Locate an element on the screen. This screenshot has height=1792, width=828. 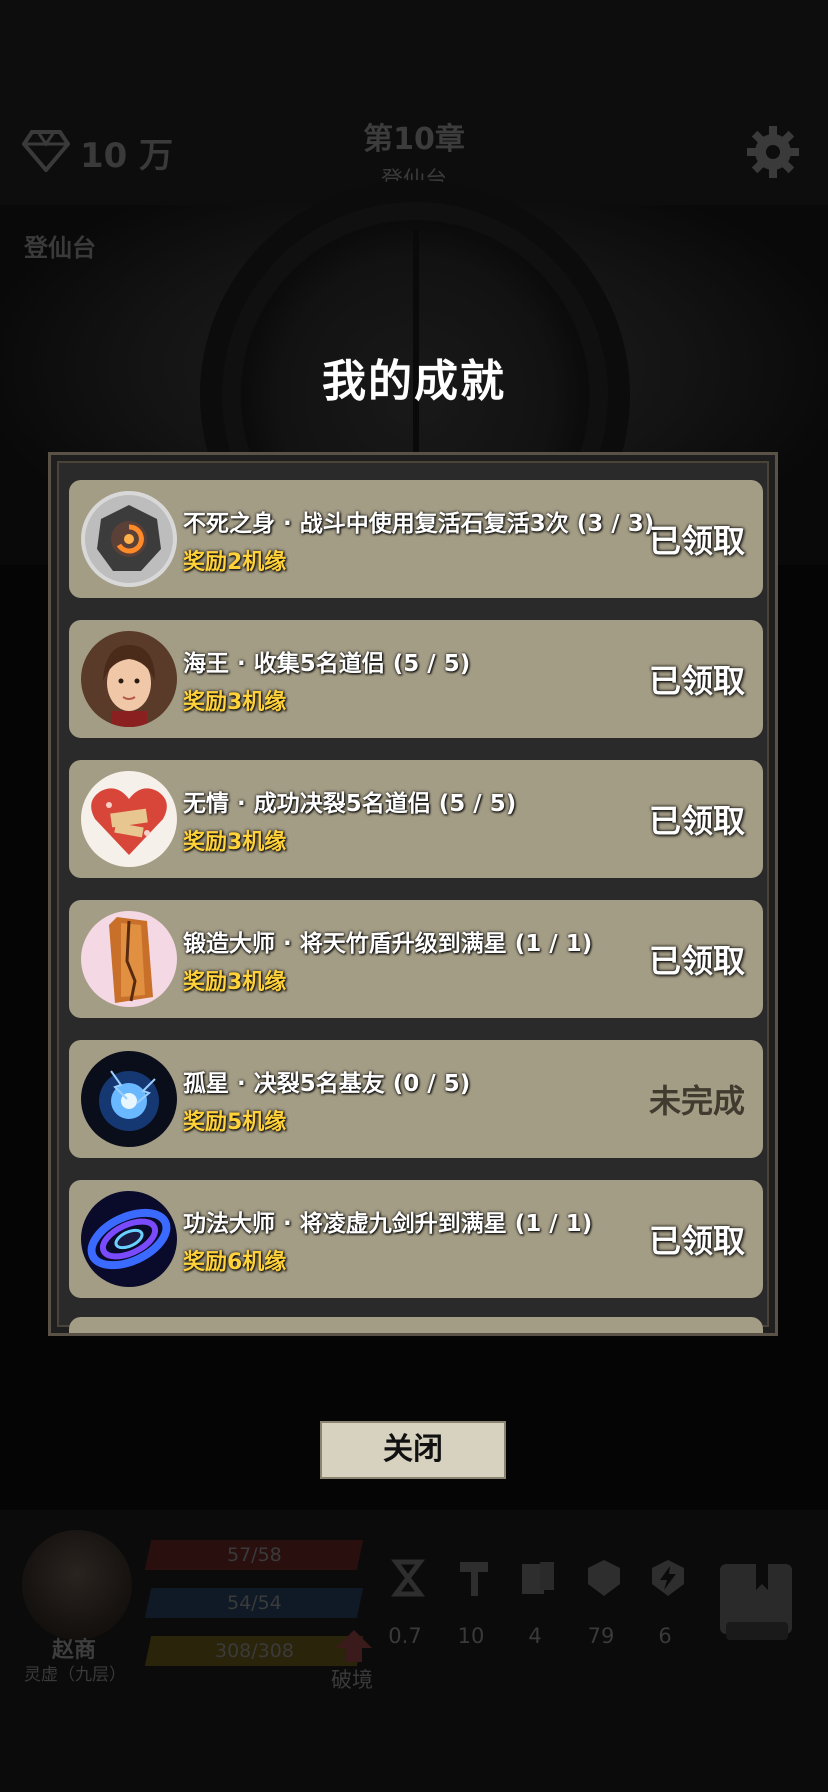
vortex-skill-icon is located at coordinates (129, 1239).